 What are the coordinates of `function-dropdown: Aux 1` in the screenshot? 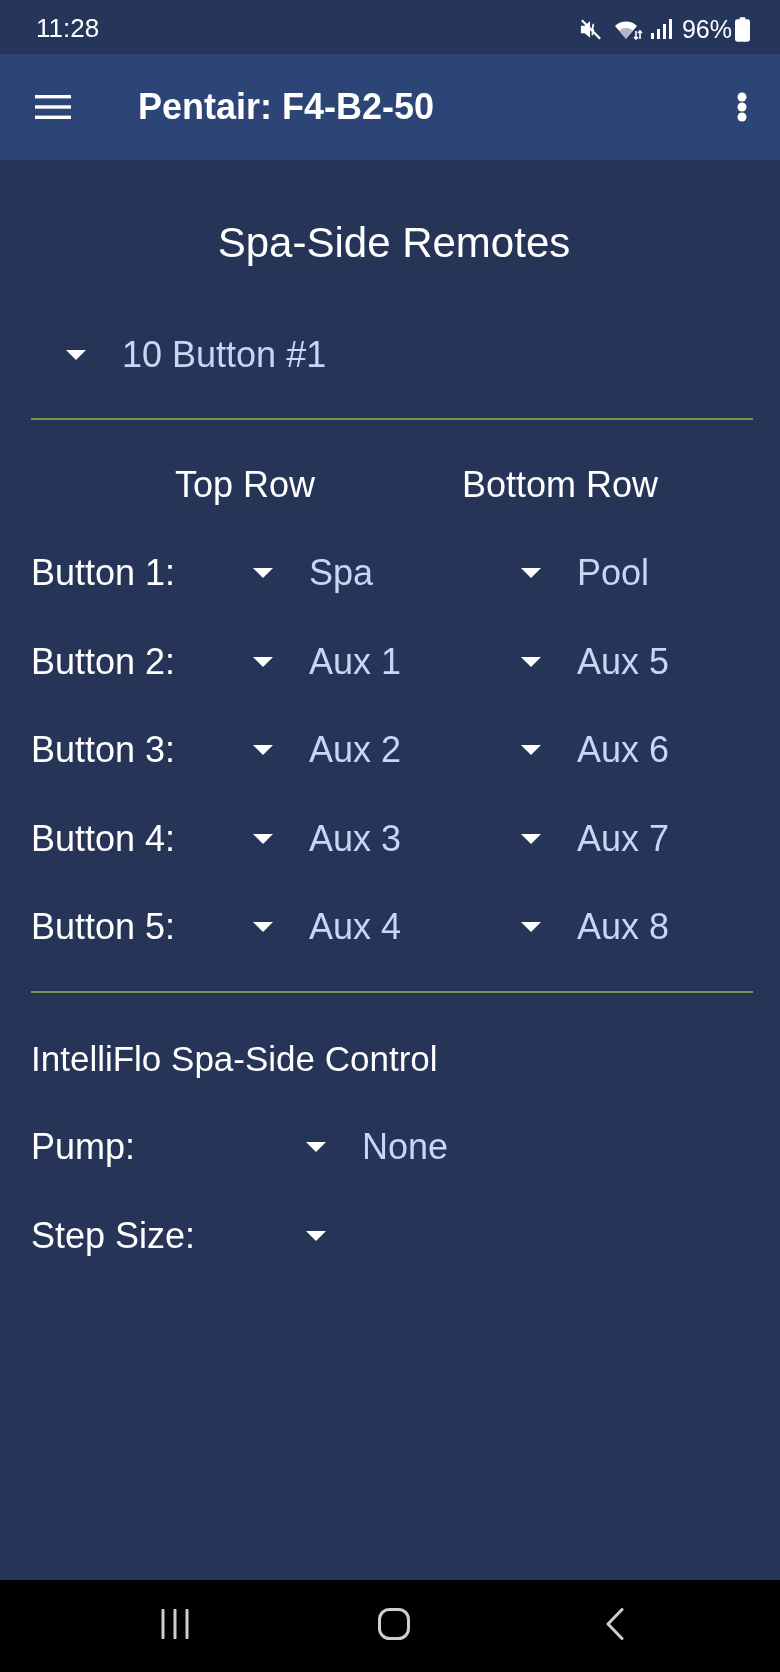 It's located at (327, 661).